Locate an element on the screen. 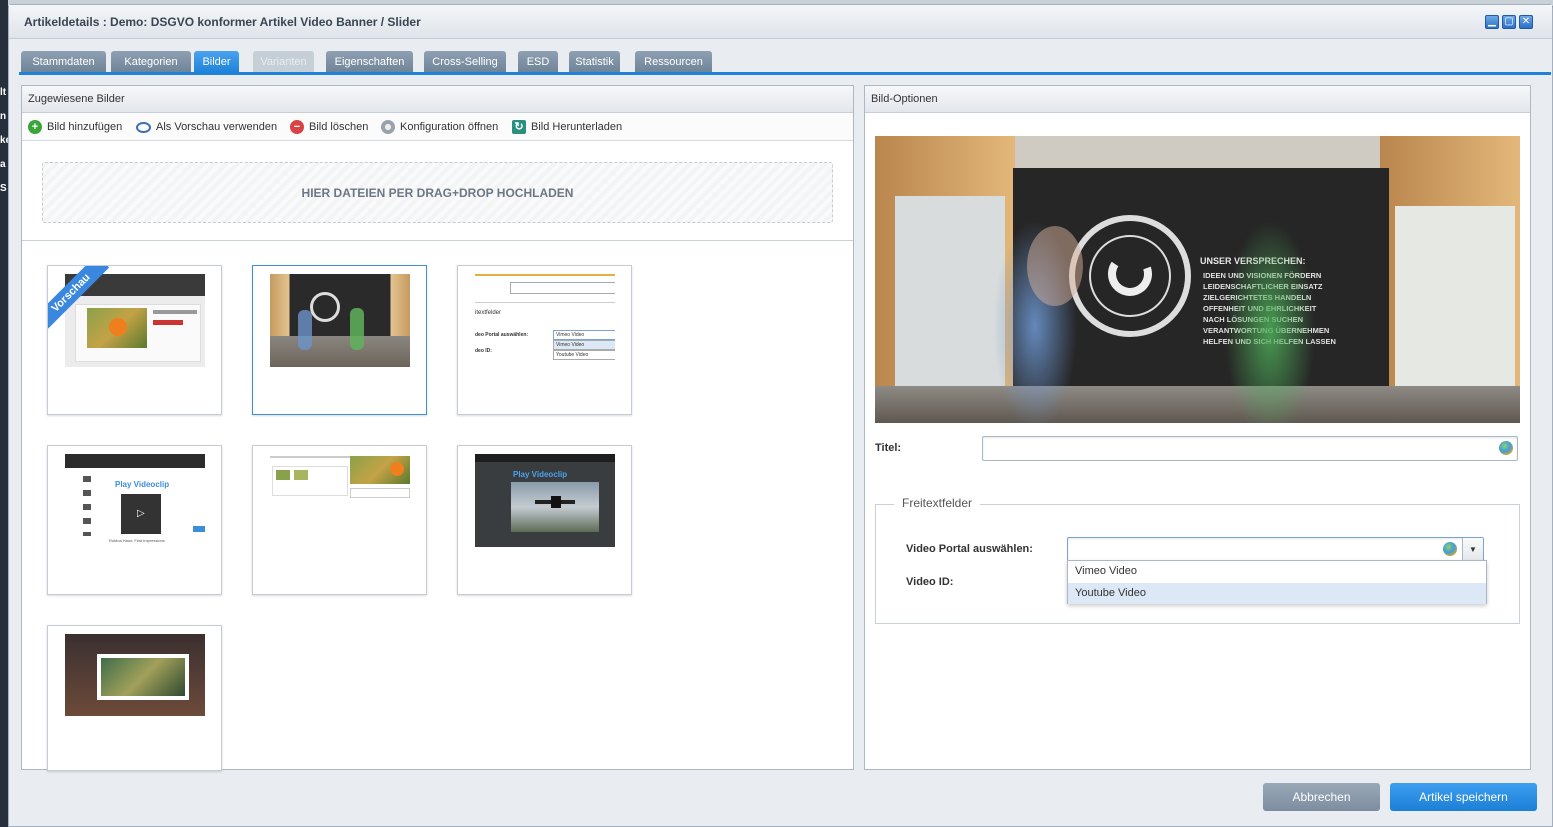 The width and height of the screenshot is (1553, 827). bg-text-2: n is located at coordinates (3, 116).